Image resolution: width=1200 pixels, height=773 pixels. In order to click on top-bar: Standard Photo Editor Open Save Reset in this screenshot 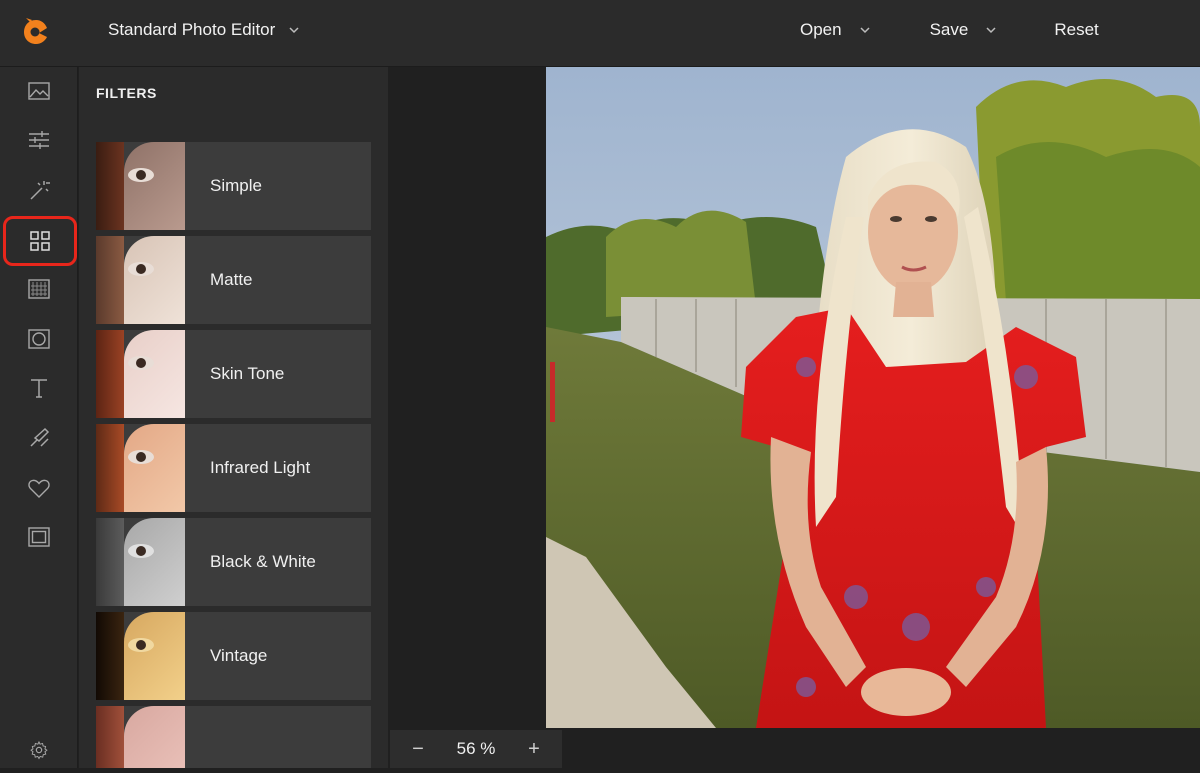, I will do `click(600, 33)`.